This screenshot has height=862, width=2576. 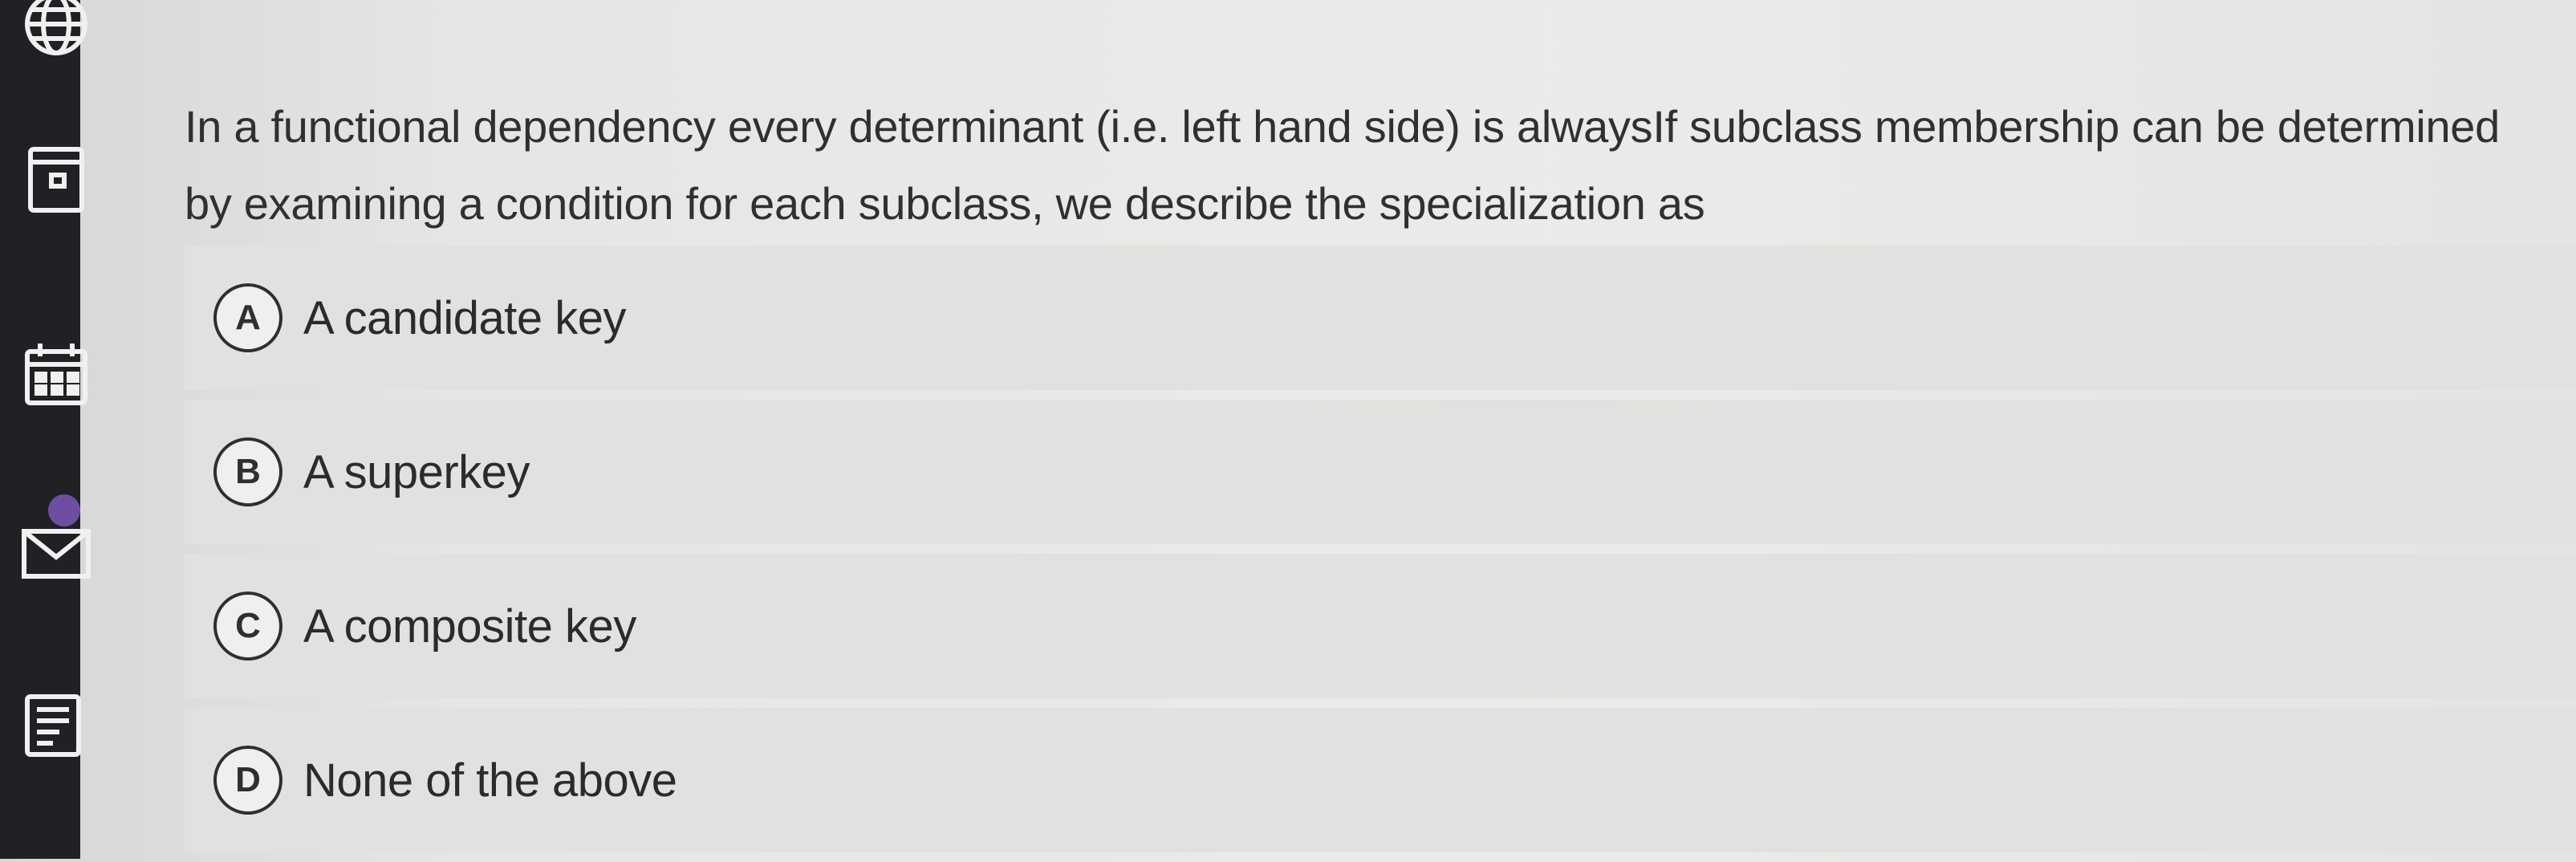 I want to click on option-letter-d: D, so click(x=248, y=780).